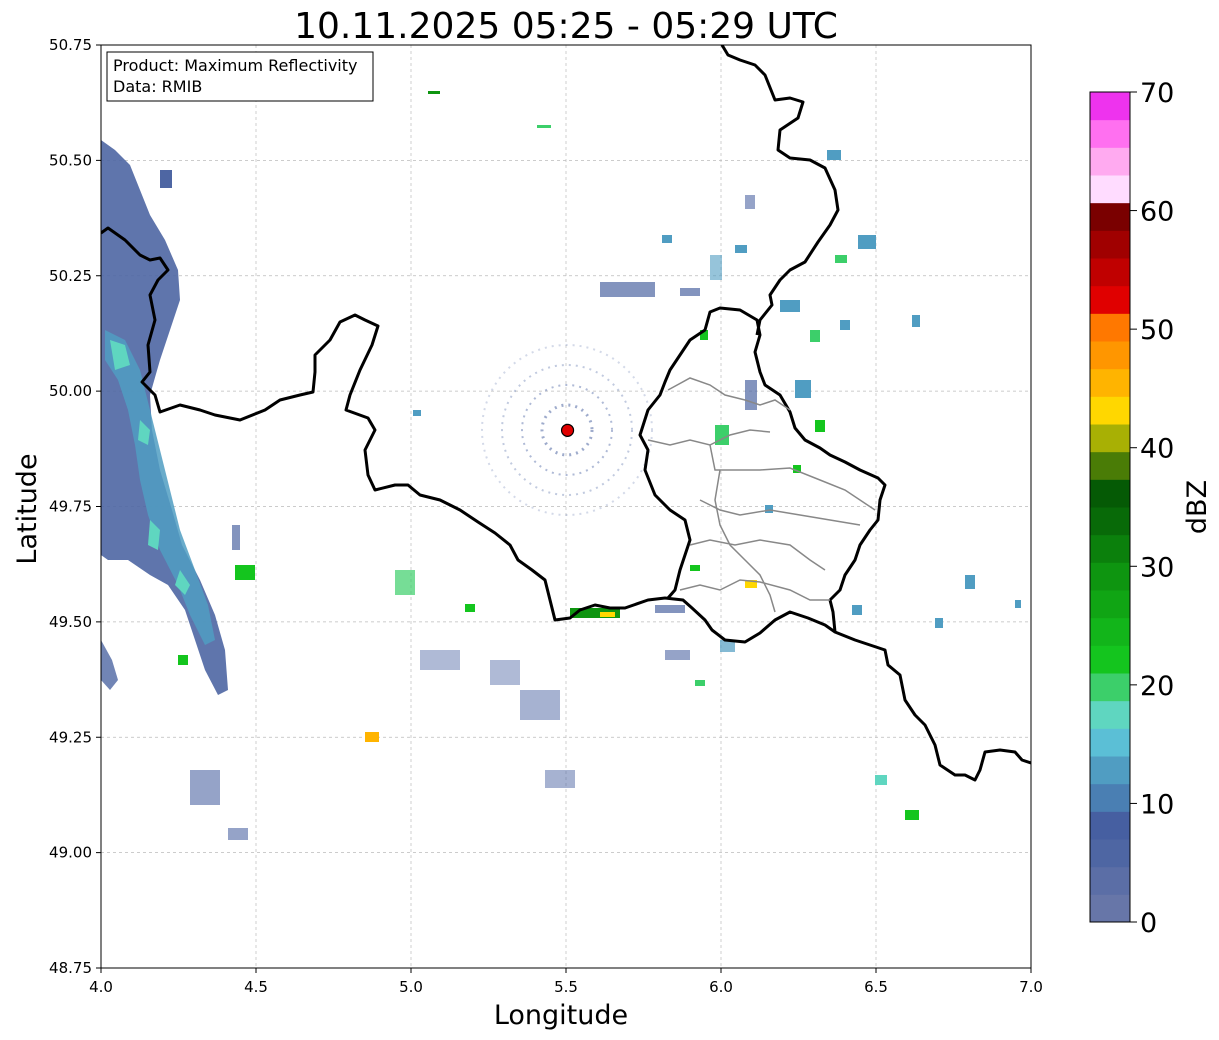 This screenshot has height=1040, width=1219. Describe the element at coordinates (567, 430) in the screenshot. I see `radar-site-marker` at that location.